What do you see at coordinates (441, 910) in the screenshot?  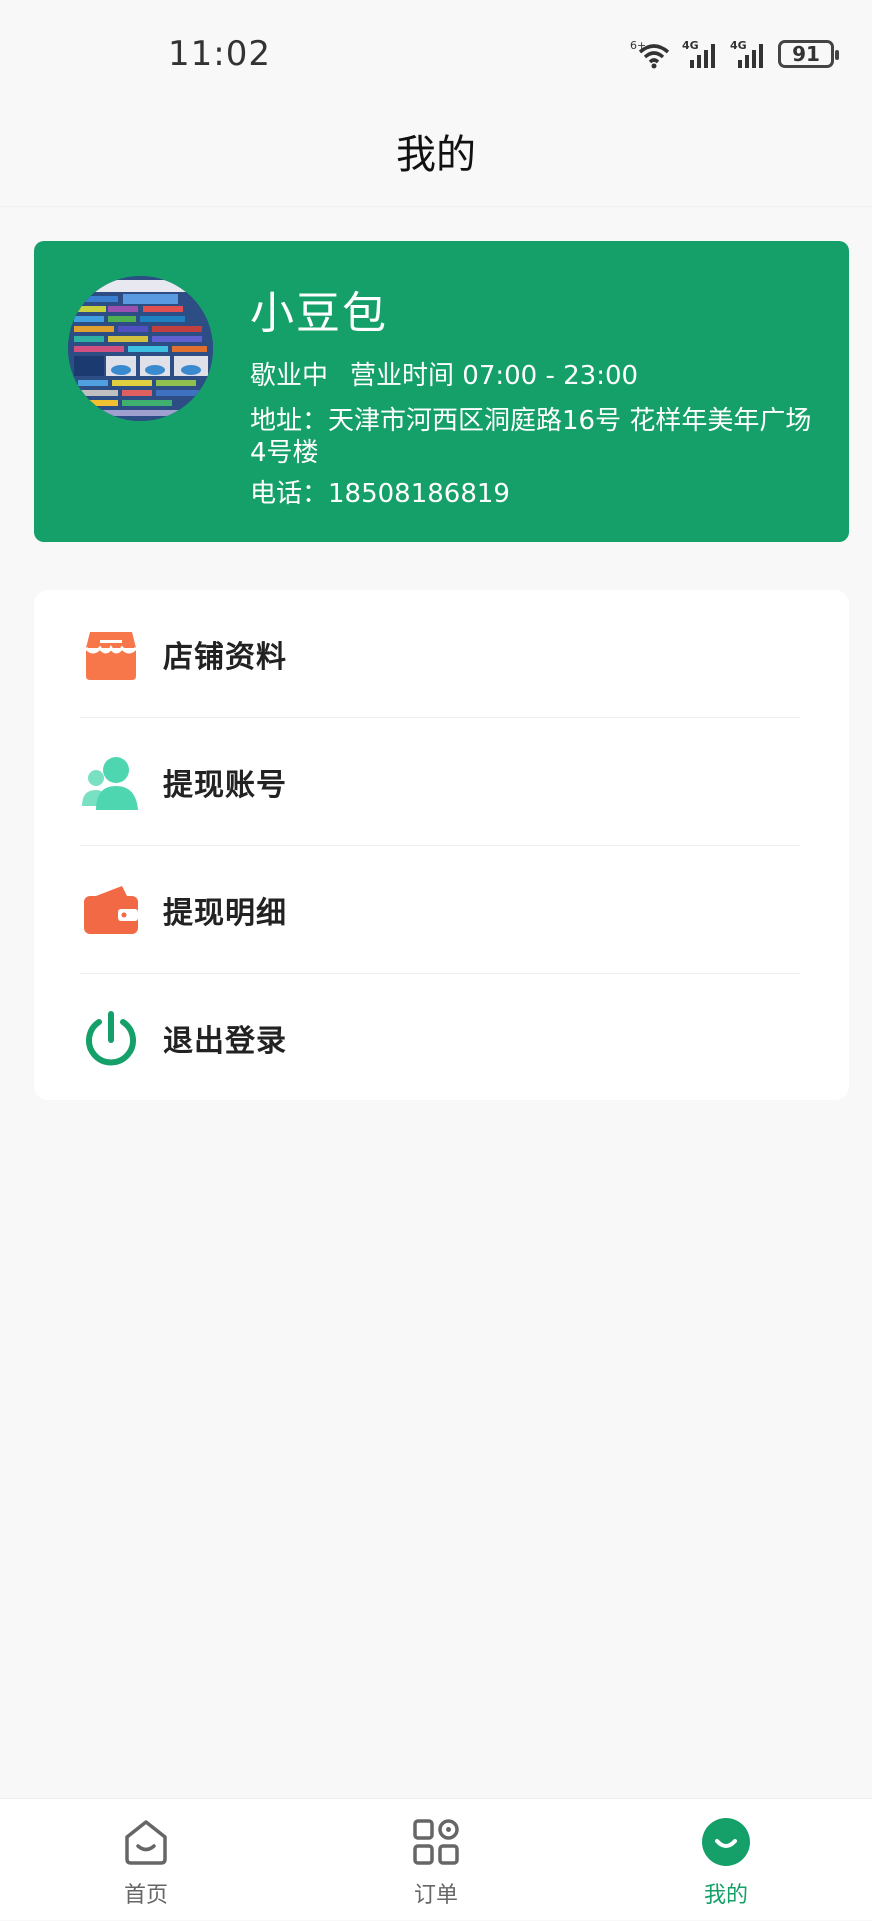 I see `menu-item-withdraw-details: 提现明细` at bounding box center [441, 910].